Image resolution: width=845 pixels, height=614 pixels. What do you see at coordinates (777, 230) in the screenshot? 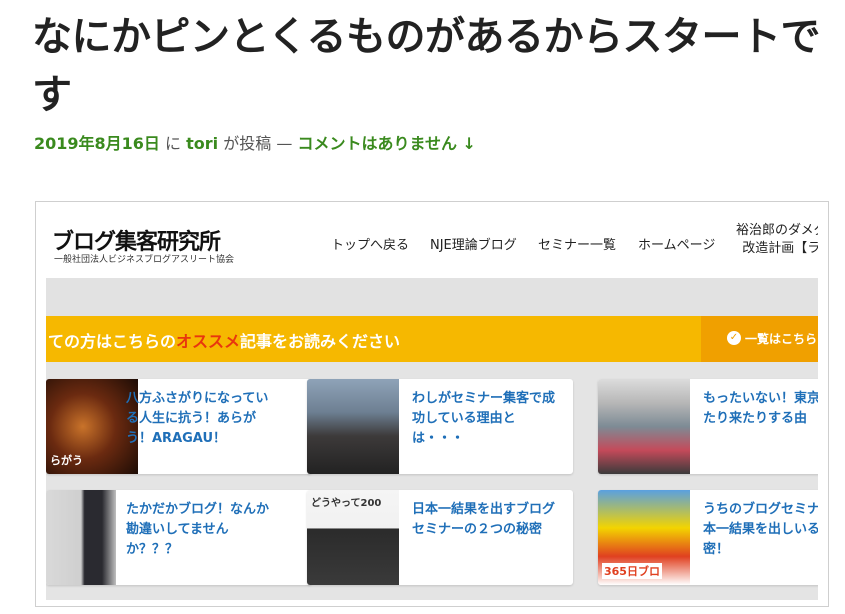
I see `nav-yujiro-line1: 裕治郎のダメダ` at bounding box center [777, 230].